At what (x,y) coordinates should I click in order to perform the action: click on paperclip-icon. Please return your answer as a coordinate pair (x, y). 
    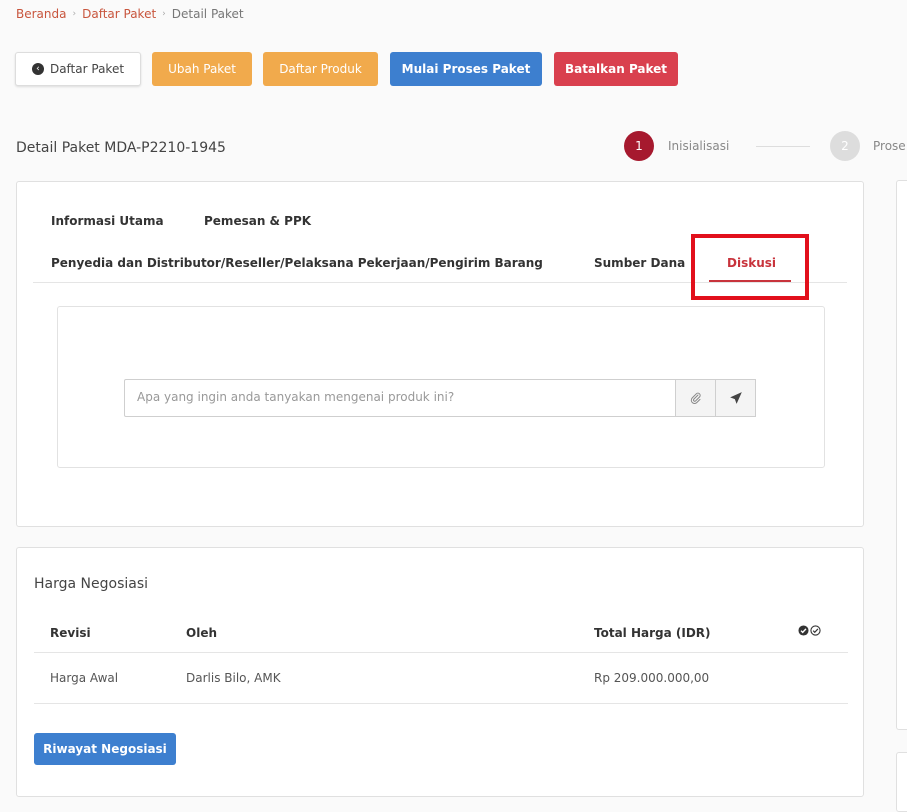
    Looking at the image, I should click on (695, 398).